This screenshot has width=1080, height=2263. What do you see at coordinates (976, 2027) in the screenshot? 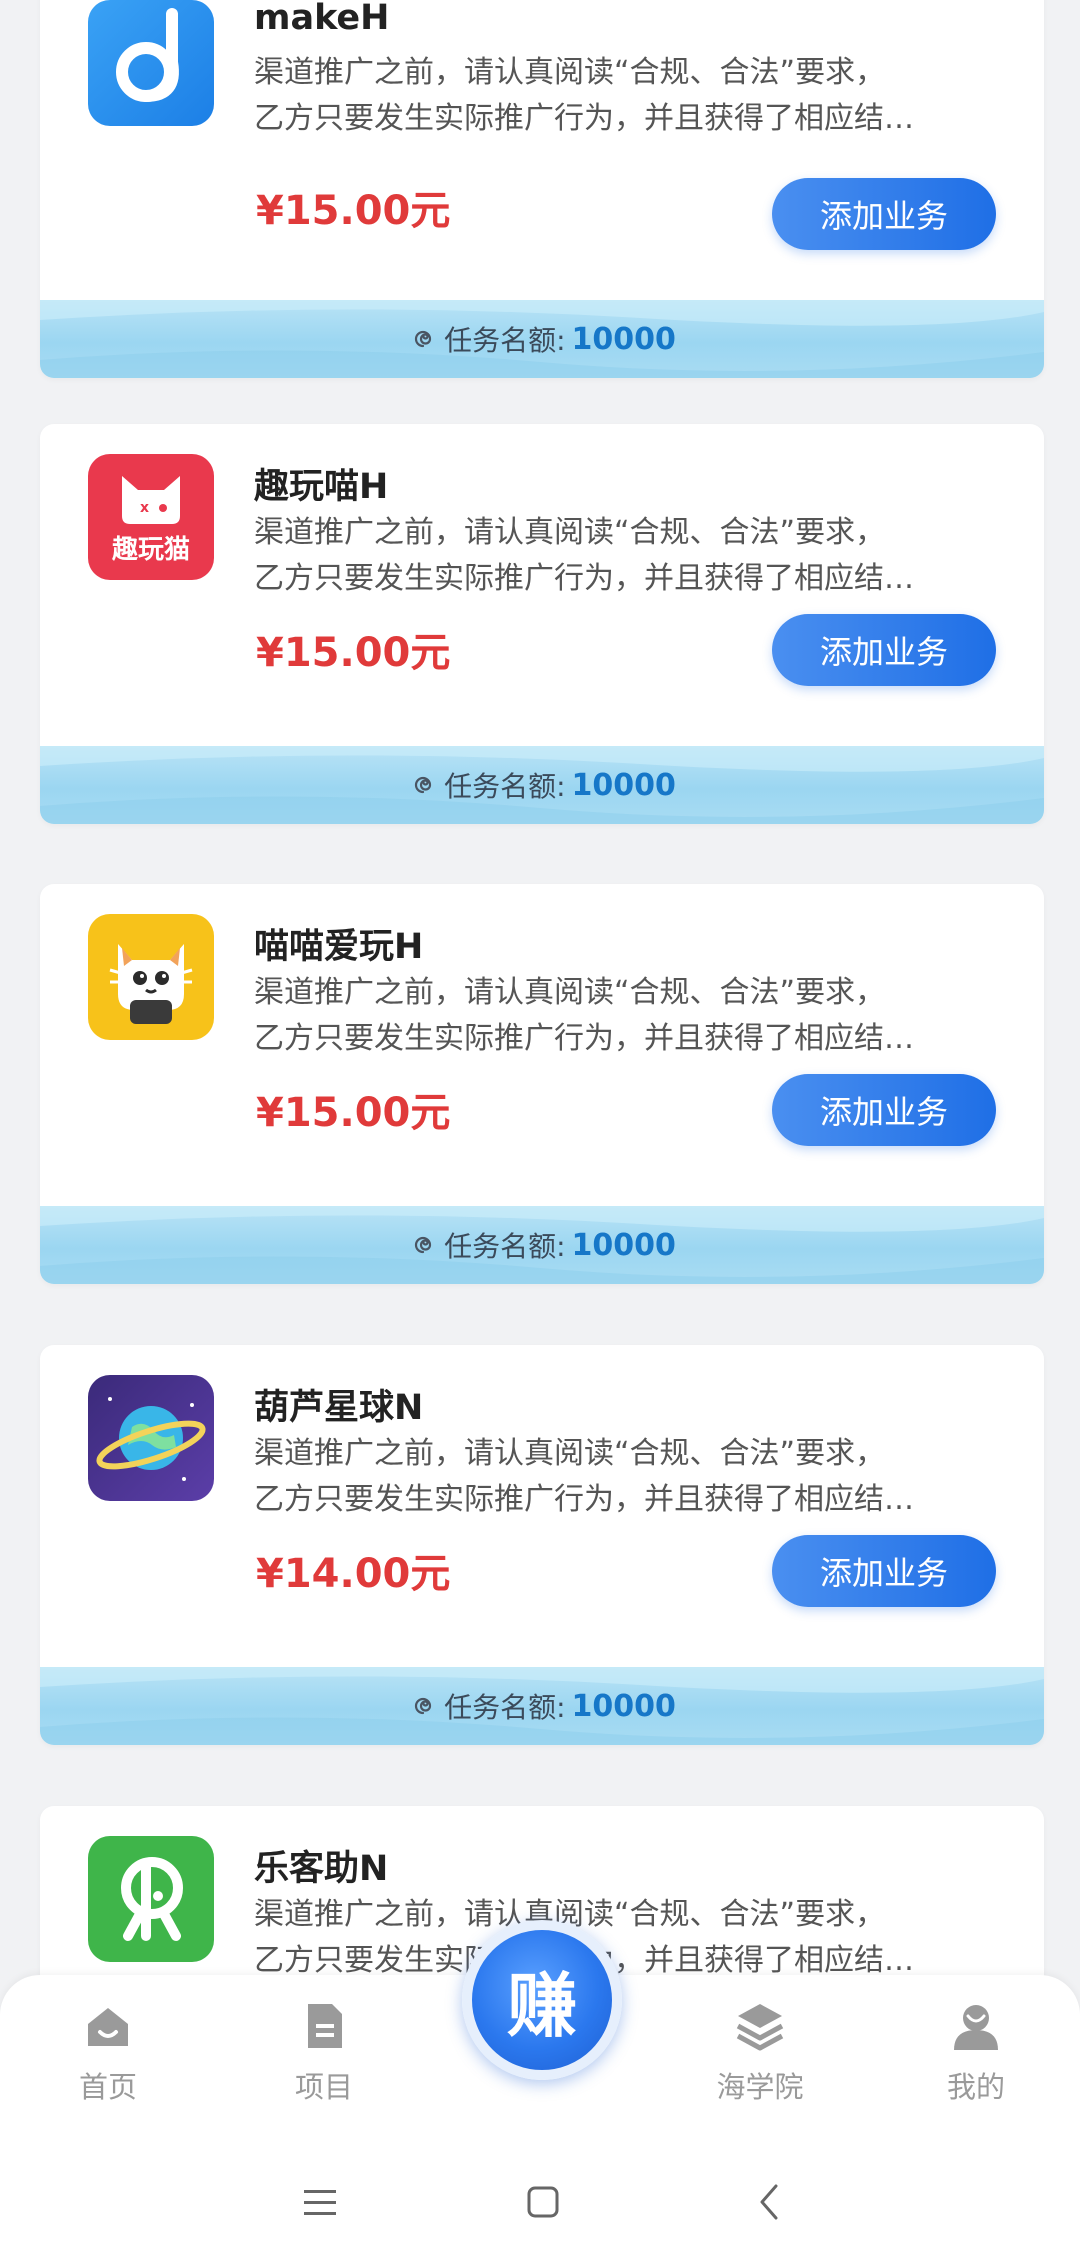
I see `user-icon` at bounding box center [976, 2027].